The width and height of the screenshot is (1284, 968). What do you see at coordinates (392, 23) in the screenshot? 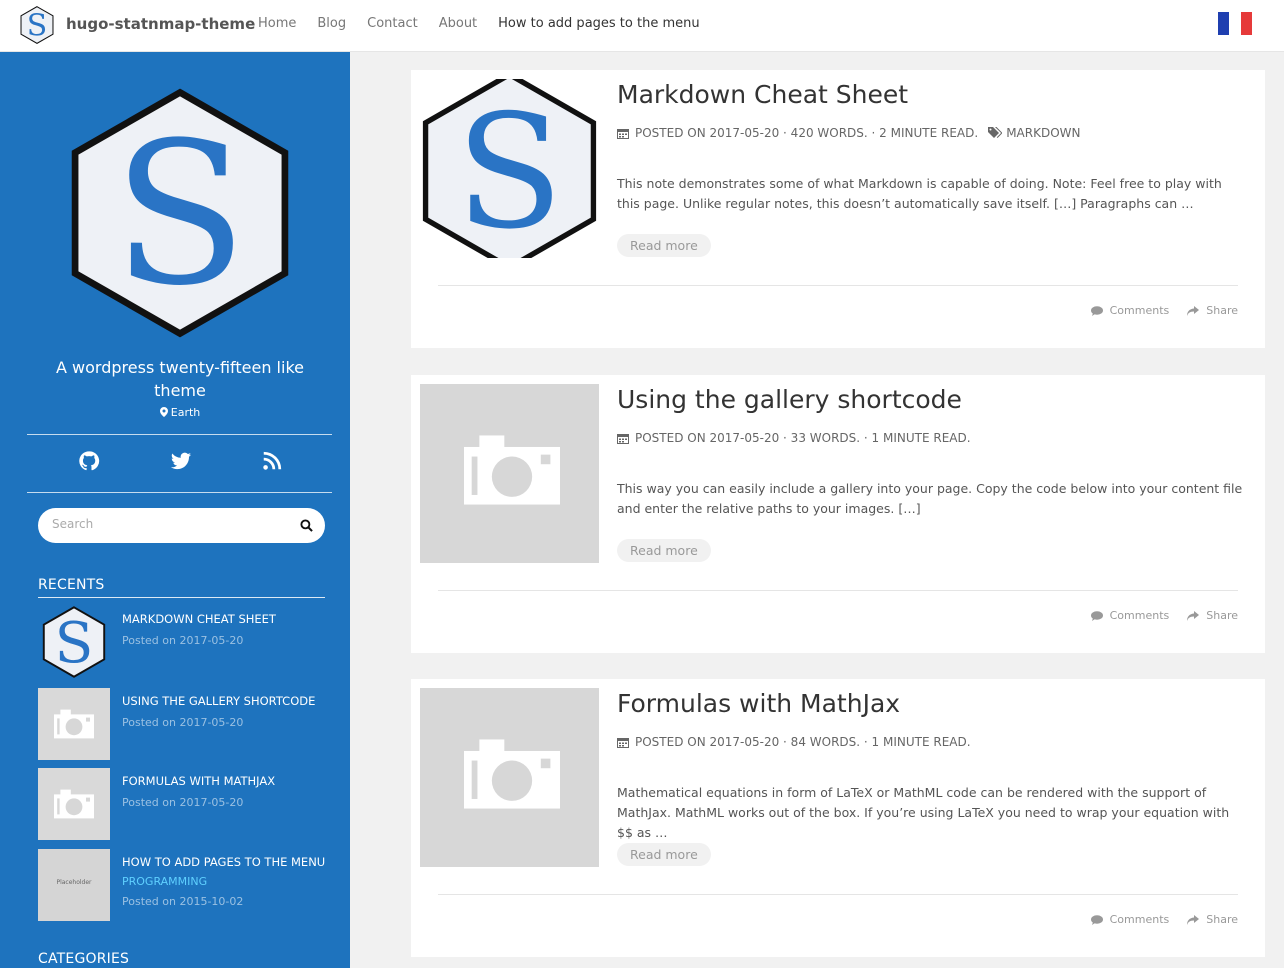
I see `nav-contact: Contact` at bounding box center [392, 23].